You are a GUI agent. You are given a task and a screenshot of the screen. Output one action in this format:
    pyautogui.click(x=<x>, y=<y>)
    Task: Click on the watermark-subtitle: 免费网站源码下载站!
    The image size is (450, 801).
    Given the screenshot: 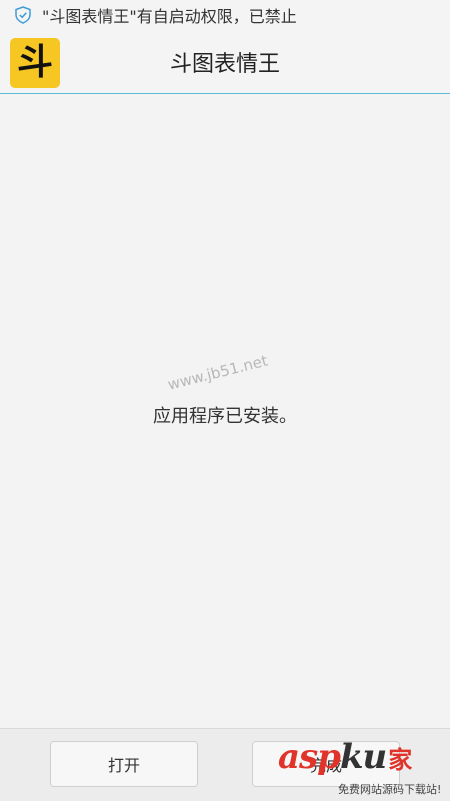 What is the action you would take?
    pyautogui.click(x=390, y=789)
    